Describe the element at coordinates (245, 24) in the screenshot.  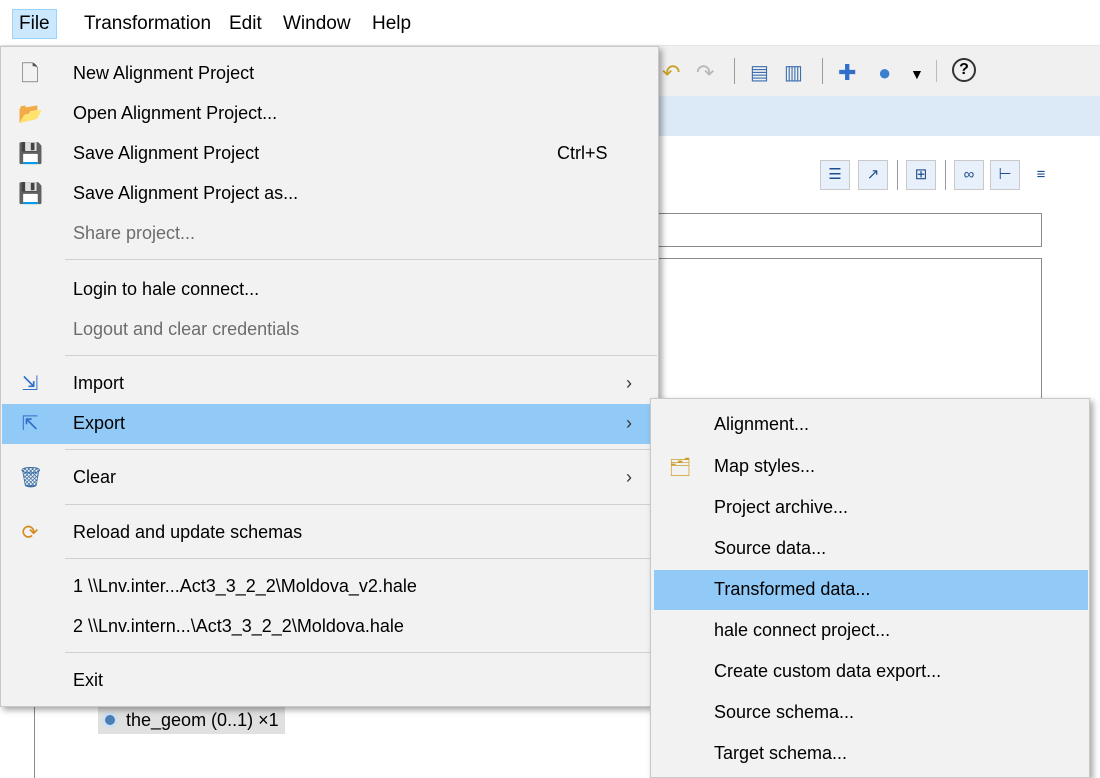
I see `menu-edit: Edit` at that location.